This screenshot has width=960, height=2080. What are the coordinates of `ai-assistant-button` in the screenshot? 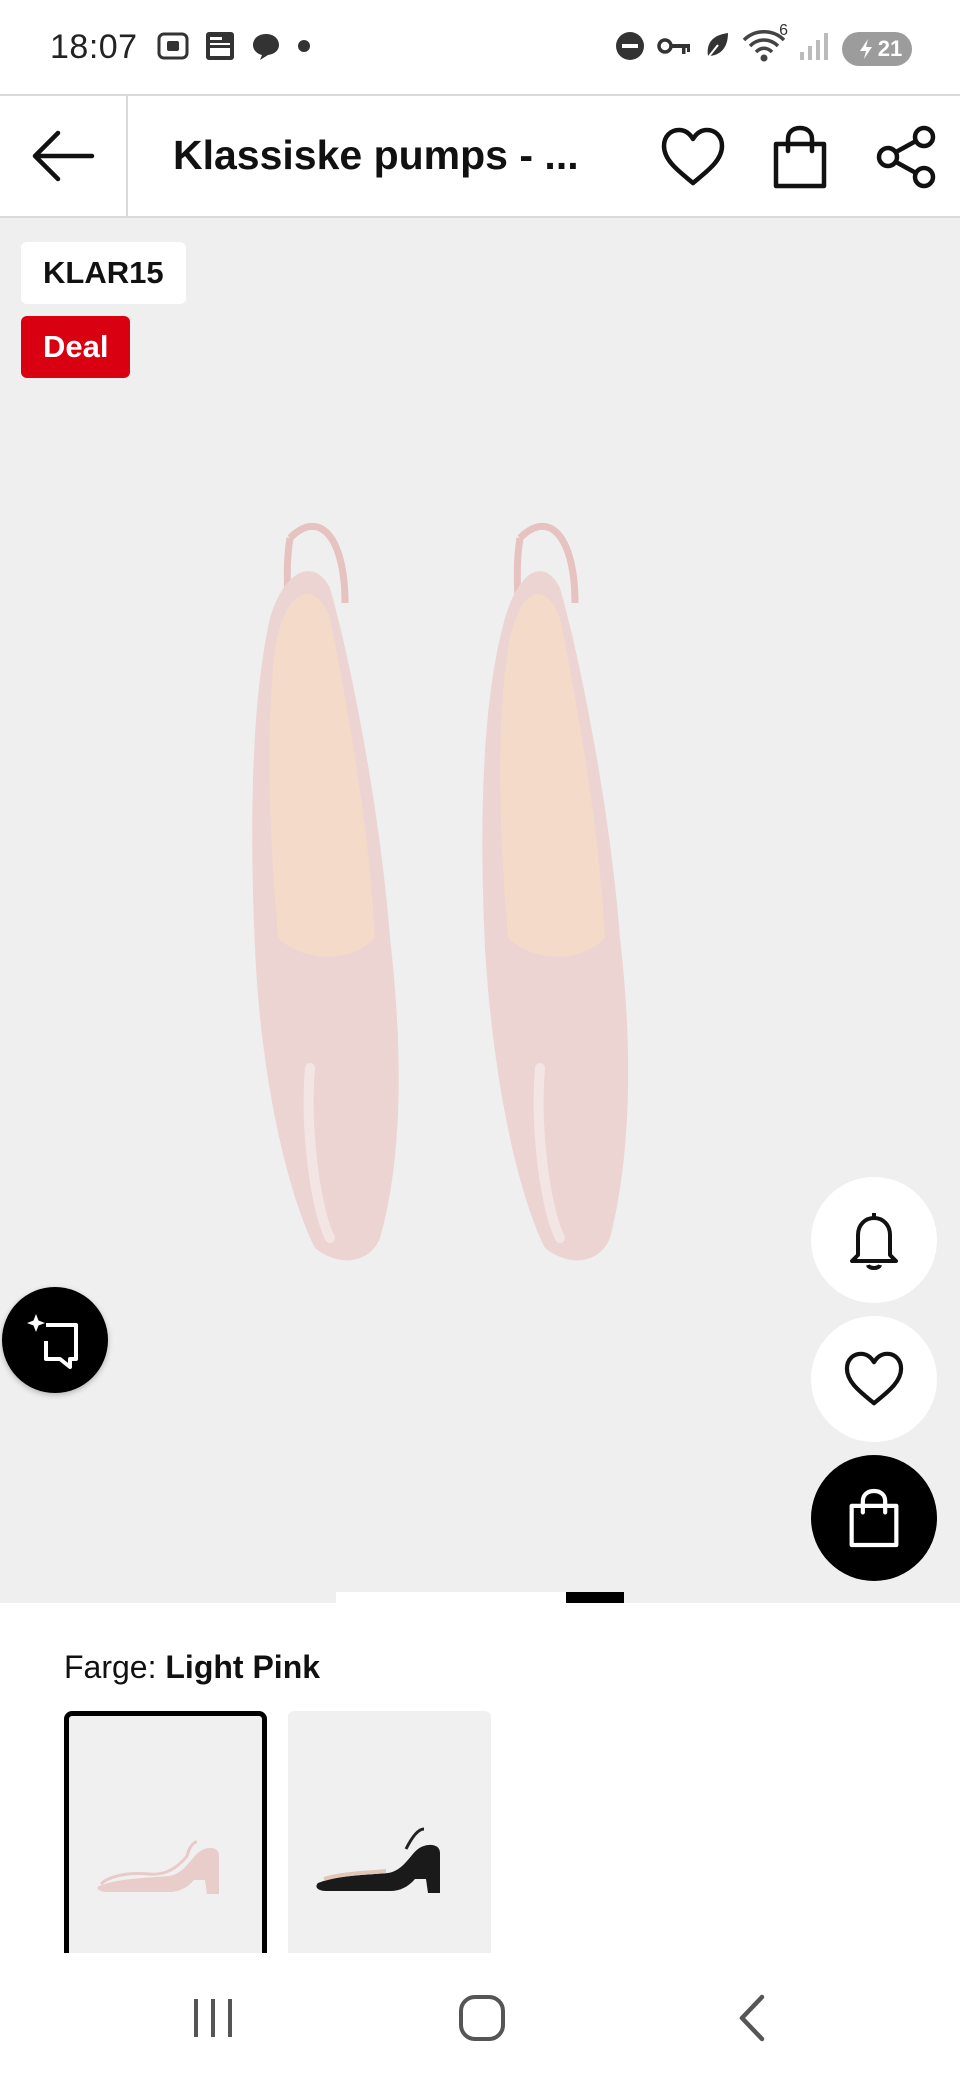 It's located at (55, 1340).